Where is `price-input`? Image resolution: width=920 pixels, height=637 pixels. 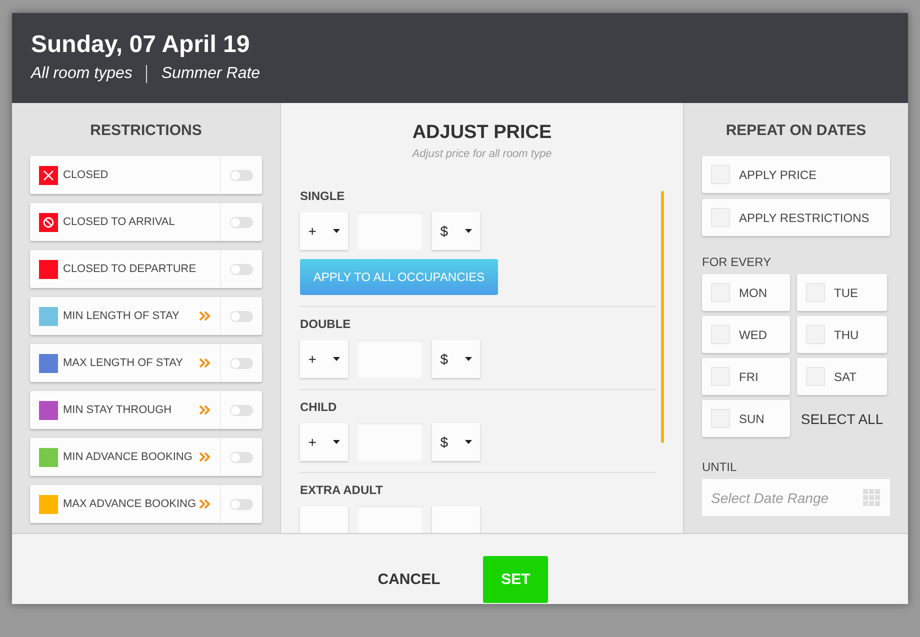
price-input is located at coordinates (390, 519).